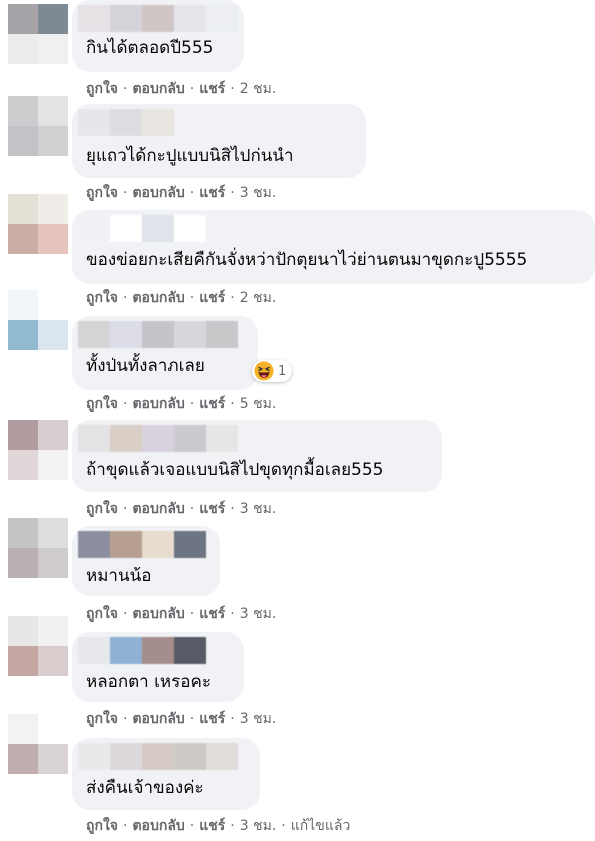  Describe the element at coordinates (272, 371) in the screenshot. I see `reaction-badge: 1` at that location.